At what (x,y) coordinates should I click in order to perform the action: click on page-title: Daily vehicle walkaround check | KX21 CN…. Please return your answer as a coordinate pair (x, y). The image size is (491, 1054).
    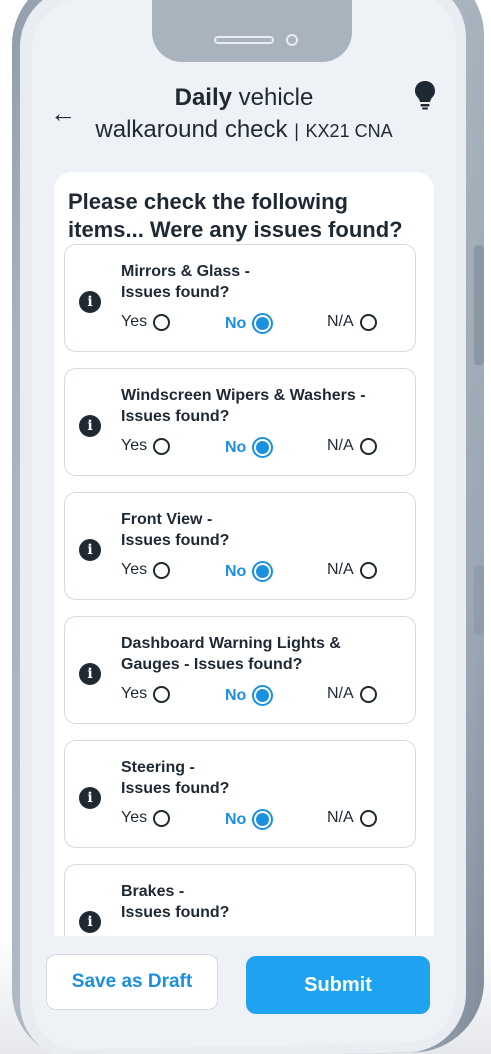
    Looking at the image, I should click on (244, 114).